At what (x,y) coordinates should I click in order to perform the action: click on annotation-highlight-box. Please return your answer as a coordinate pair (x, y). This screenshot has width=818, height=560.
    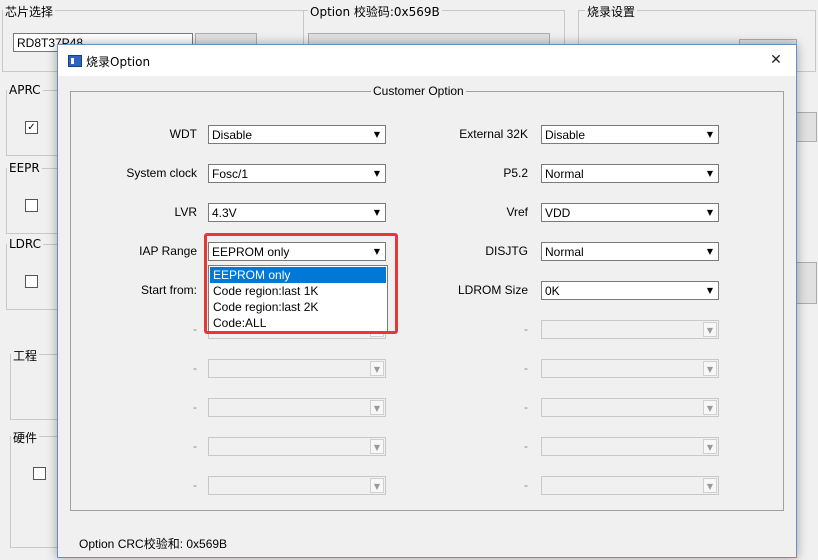
    Looking at the image, I should click on (301, 283).